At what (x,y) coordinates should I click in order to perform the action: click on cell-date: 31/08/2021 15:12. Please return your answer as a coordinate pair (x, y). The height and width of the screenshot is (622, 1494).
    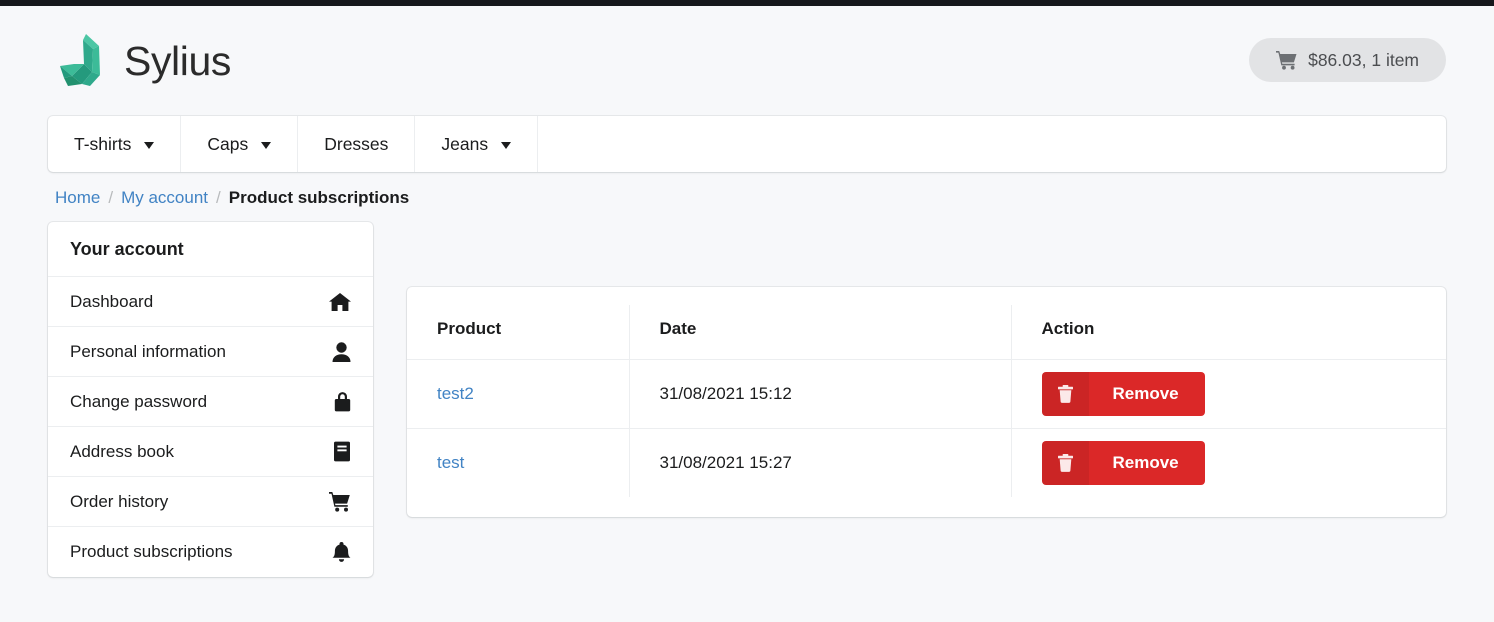
    Looking at the image, I should click on (820, 394).